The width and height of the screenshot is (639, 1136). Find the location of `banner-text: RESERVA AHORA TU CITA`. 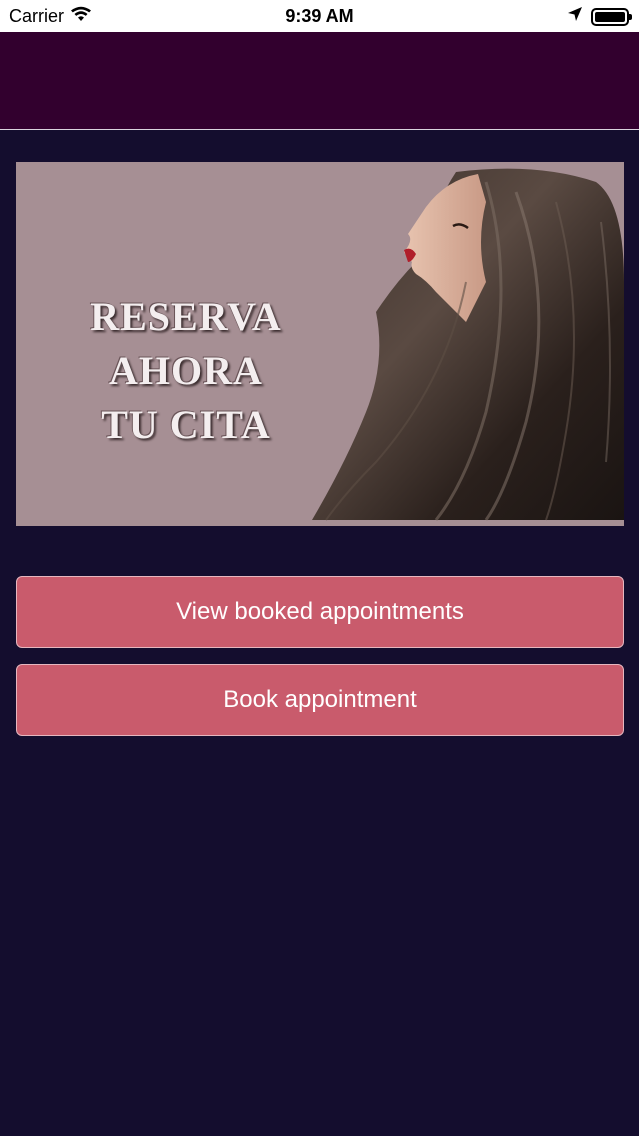

banner-text: RESERVA AHORA TU CITA is located at coordinates (186, 371).